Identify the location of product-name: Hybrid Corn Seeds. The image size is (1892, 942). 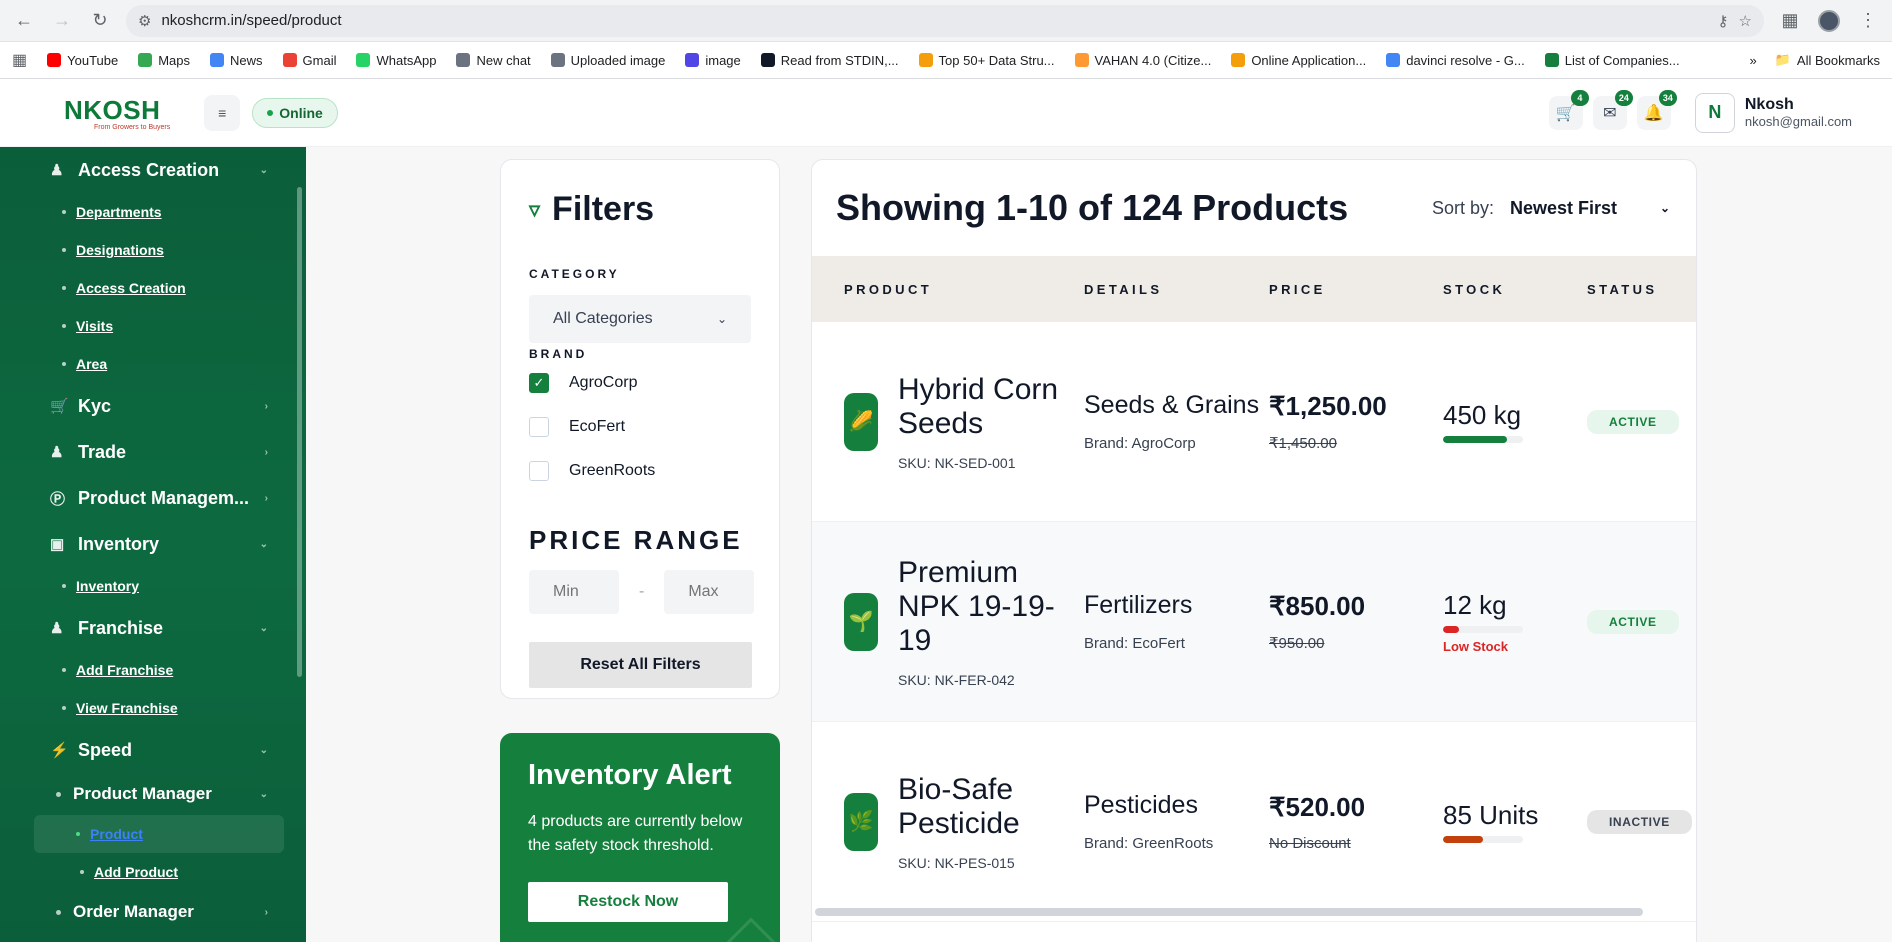
(991, 407).